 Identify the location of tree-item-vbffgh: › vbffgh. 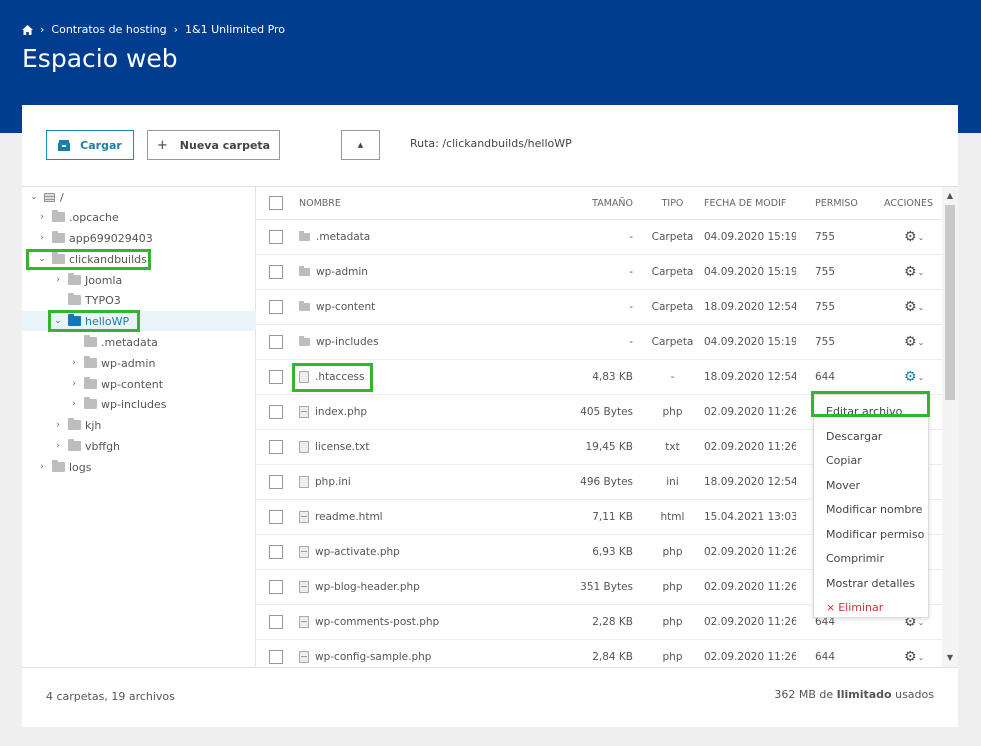
(86, 446).